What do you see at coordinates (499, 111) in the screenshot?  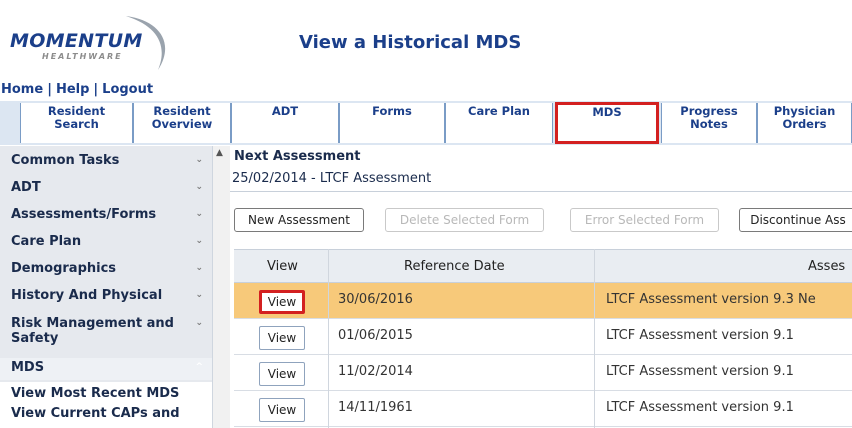 I see `tab-label: Care Plan` at bounding box center [499, 111].